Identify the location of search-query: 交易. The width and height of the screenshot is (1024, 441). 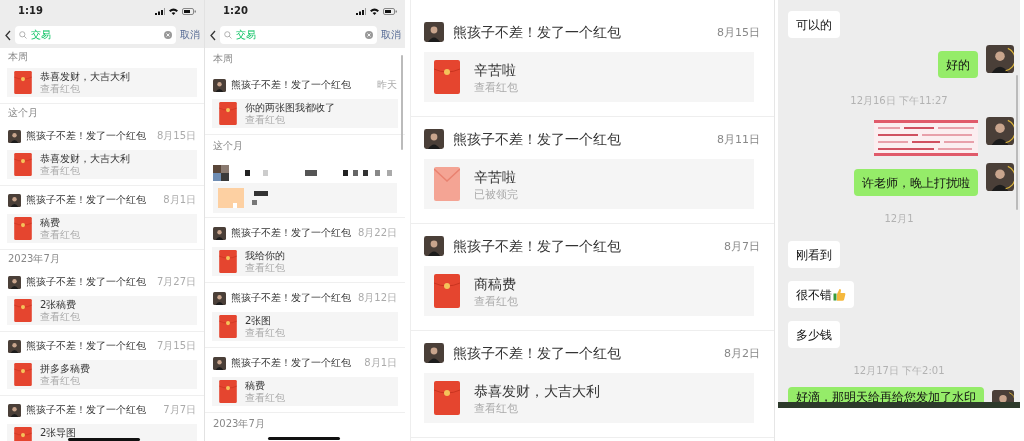
(41, 35).